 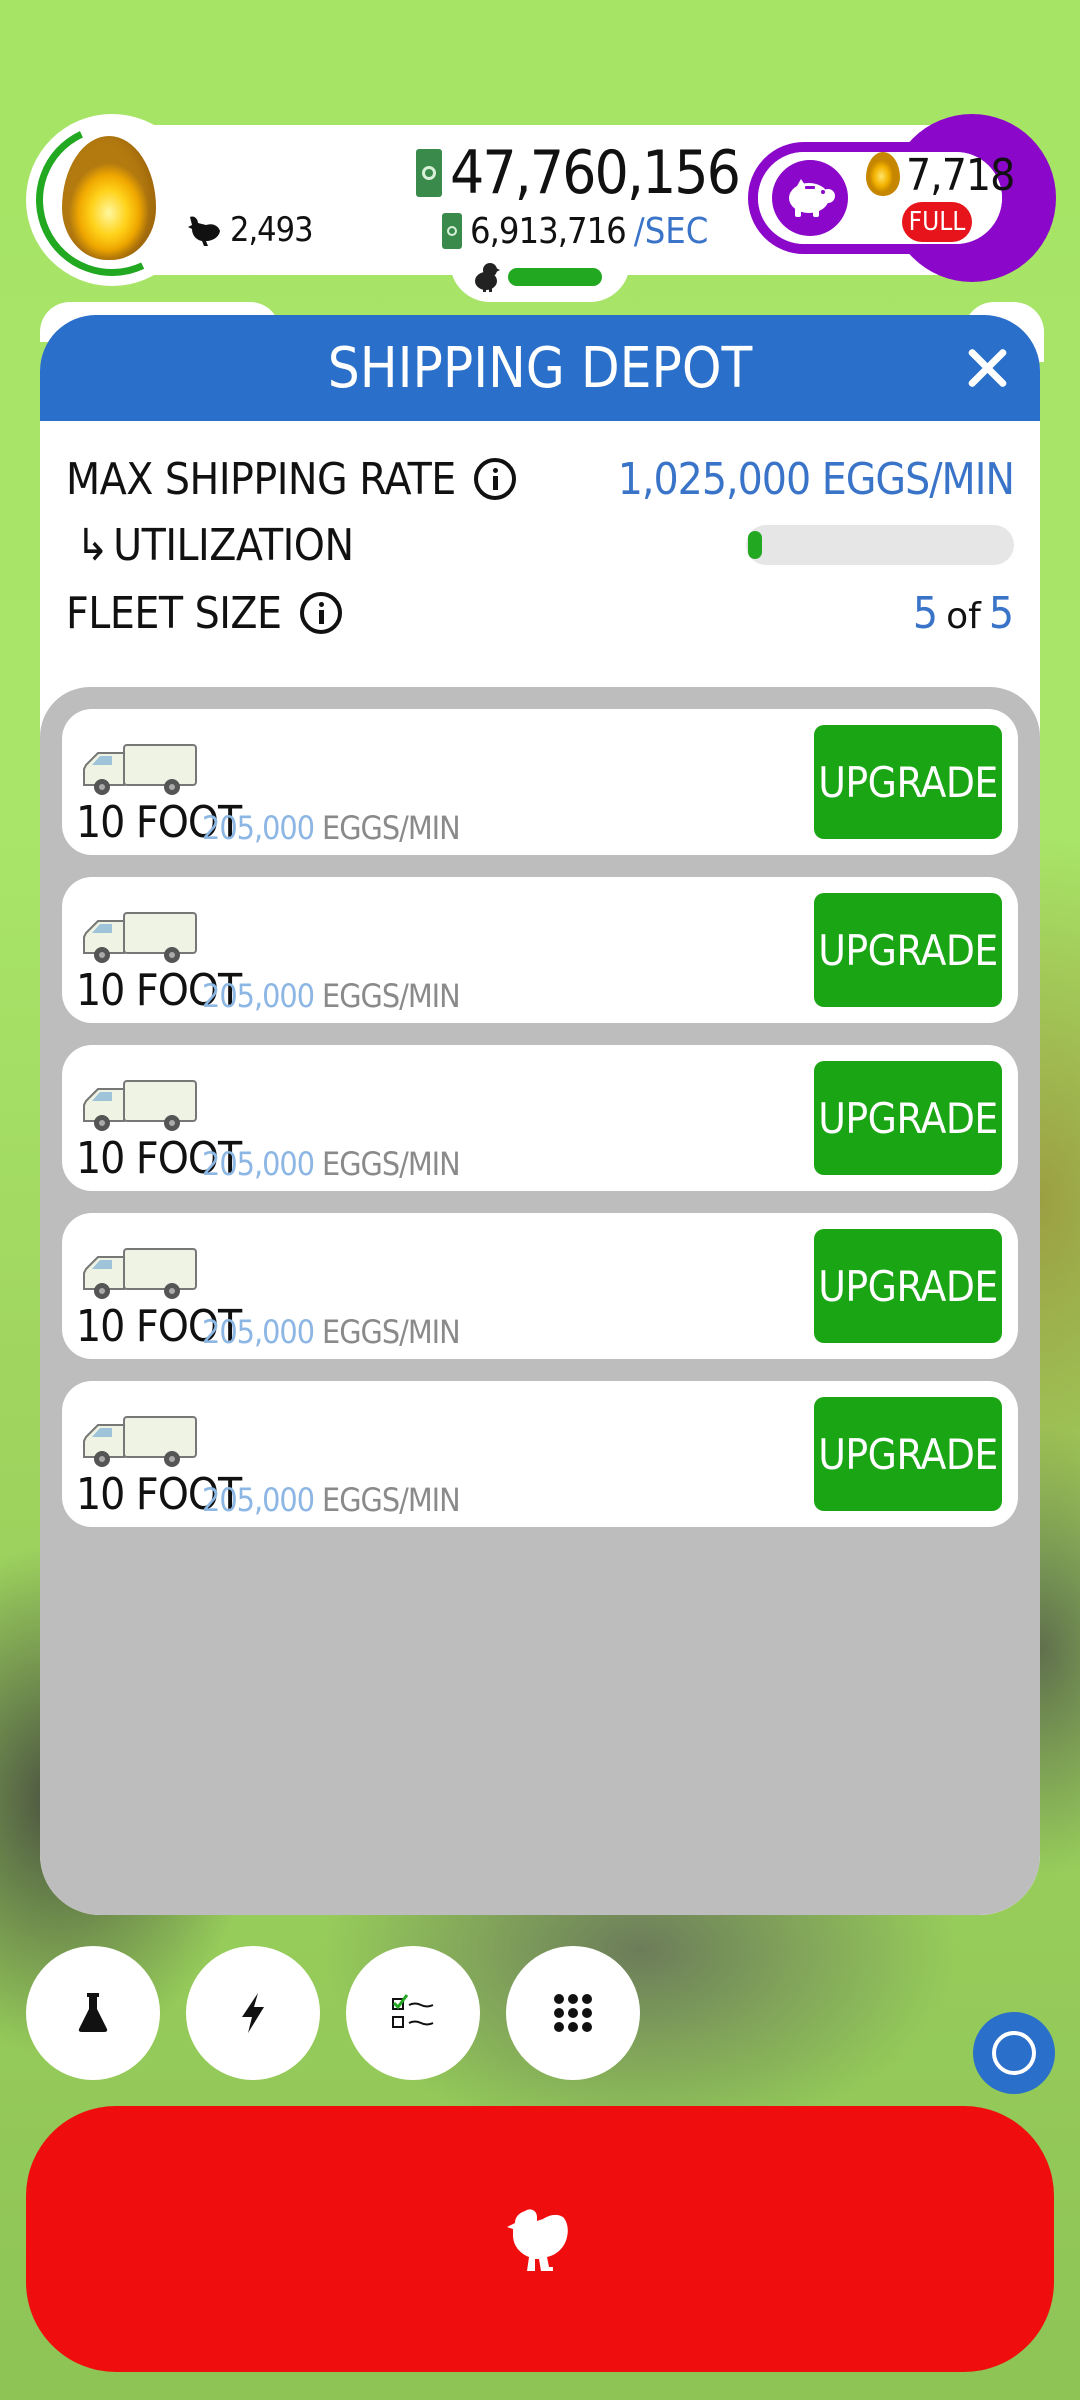 What do you see at coordinates (880, 545) in the screenshot?
I see `utilization-bar` at bounding box center [880, 545].